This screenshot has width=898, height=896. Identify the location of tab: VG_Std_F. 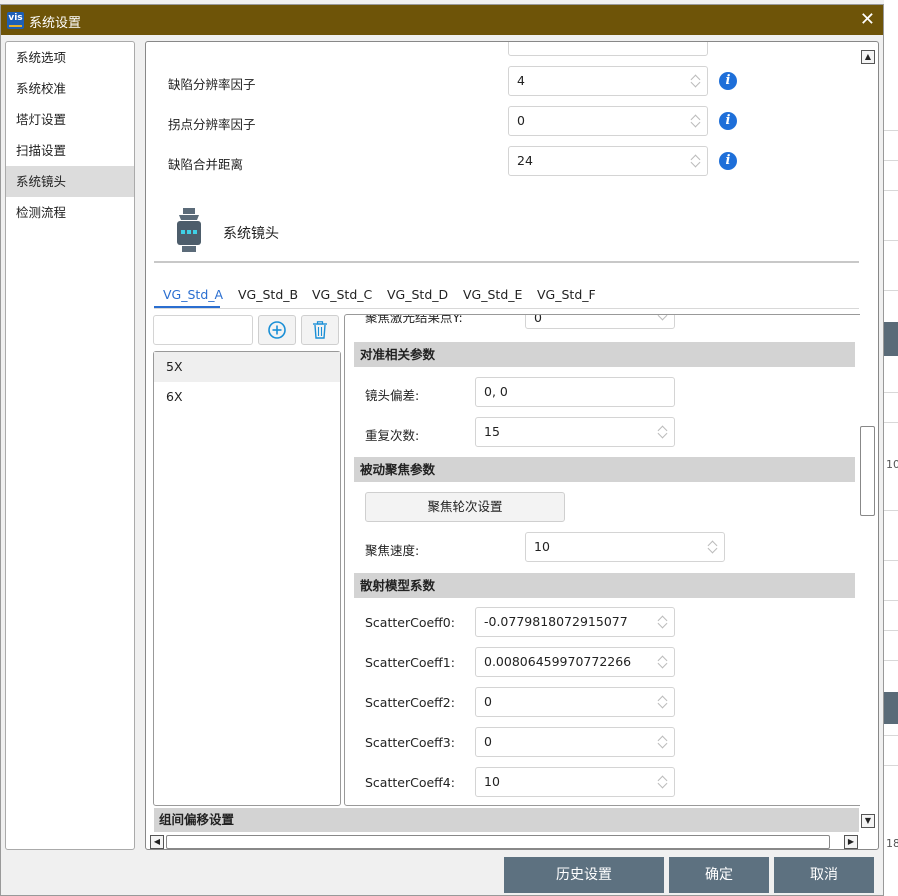
(566, 294).